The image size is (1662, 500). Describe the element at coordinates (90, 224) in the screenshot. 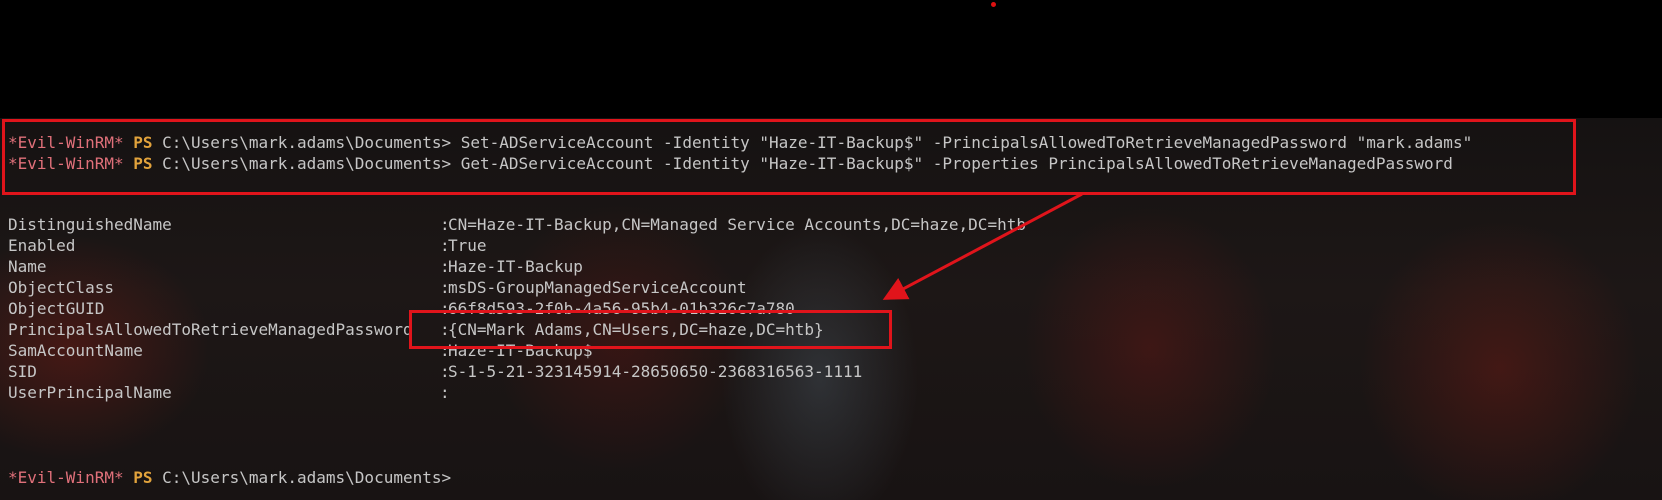

I see `property-name: DistinguishedName` at that location.